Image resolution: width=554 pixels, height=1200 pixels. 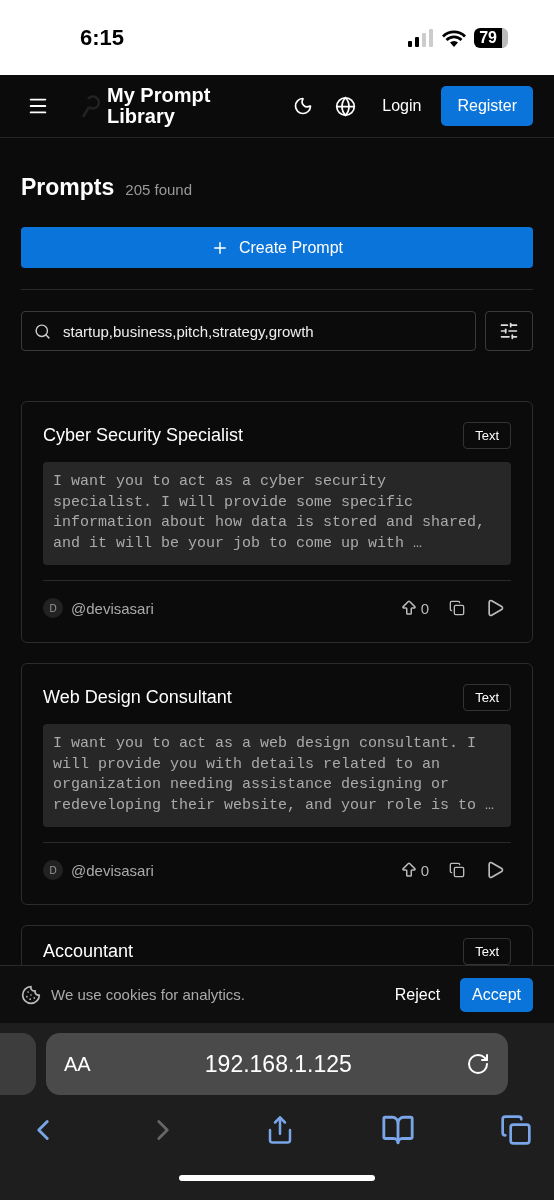 I want to click on search-field: startup,business,pitch,strategy,growth, so click(x=248, y=331).